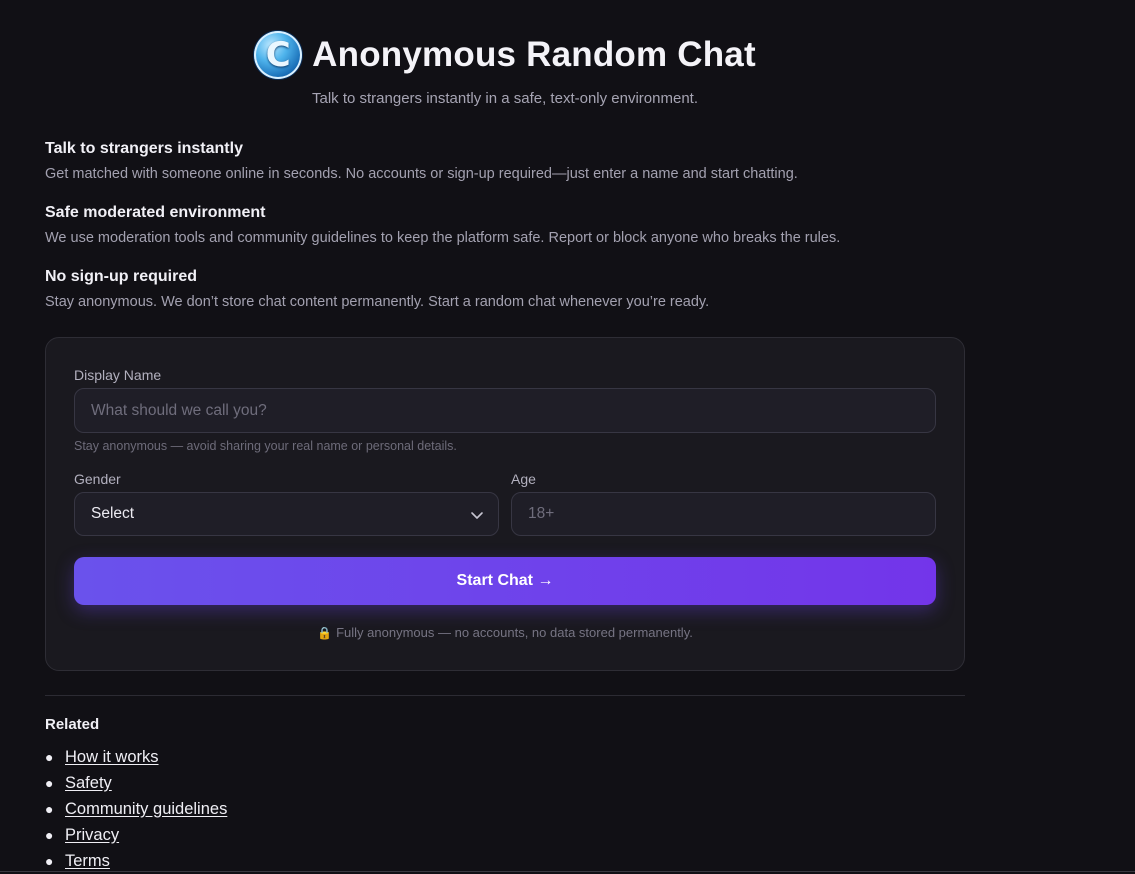  What do you see at coordinates (523, 479) in the screenshot?
I see `age-label: Age` at bounding box center [523, 479].